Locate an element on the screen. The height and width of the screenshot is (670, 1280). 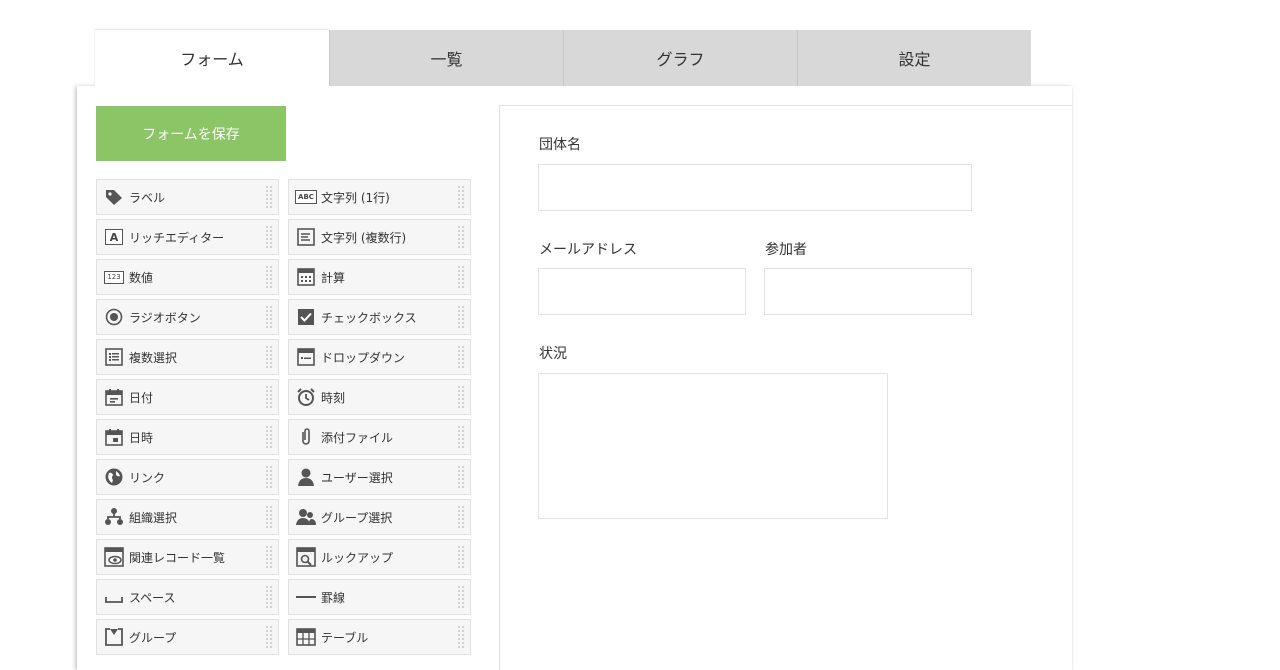
palette-item-space: スペース is located at coordinates (187, 597).